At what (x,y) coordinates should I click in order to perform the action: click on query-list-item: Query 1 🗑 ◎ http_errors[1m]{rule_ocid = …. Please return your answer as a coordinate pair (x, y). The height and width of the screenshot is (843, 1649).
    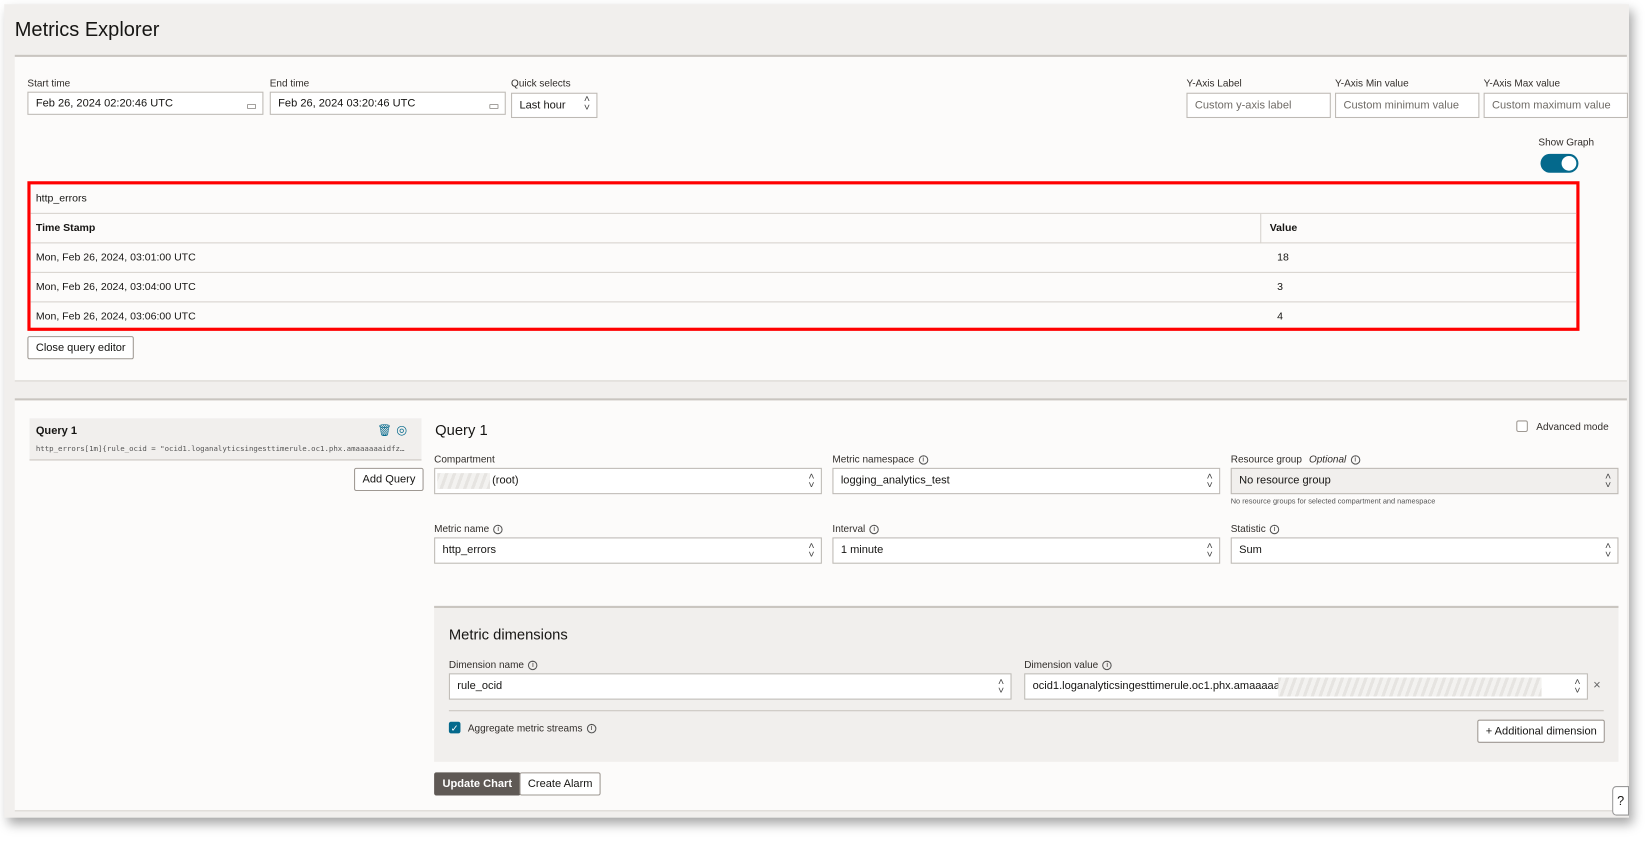
    Looking at the image, I should click on (225, 439).